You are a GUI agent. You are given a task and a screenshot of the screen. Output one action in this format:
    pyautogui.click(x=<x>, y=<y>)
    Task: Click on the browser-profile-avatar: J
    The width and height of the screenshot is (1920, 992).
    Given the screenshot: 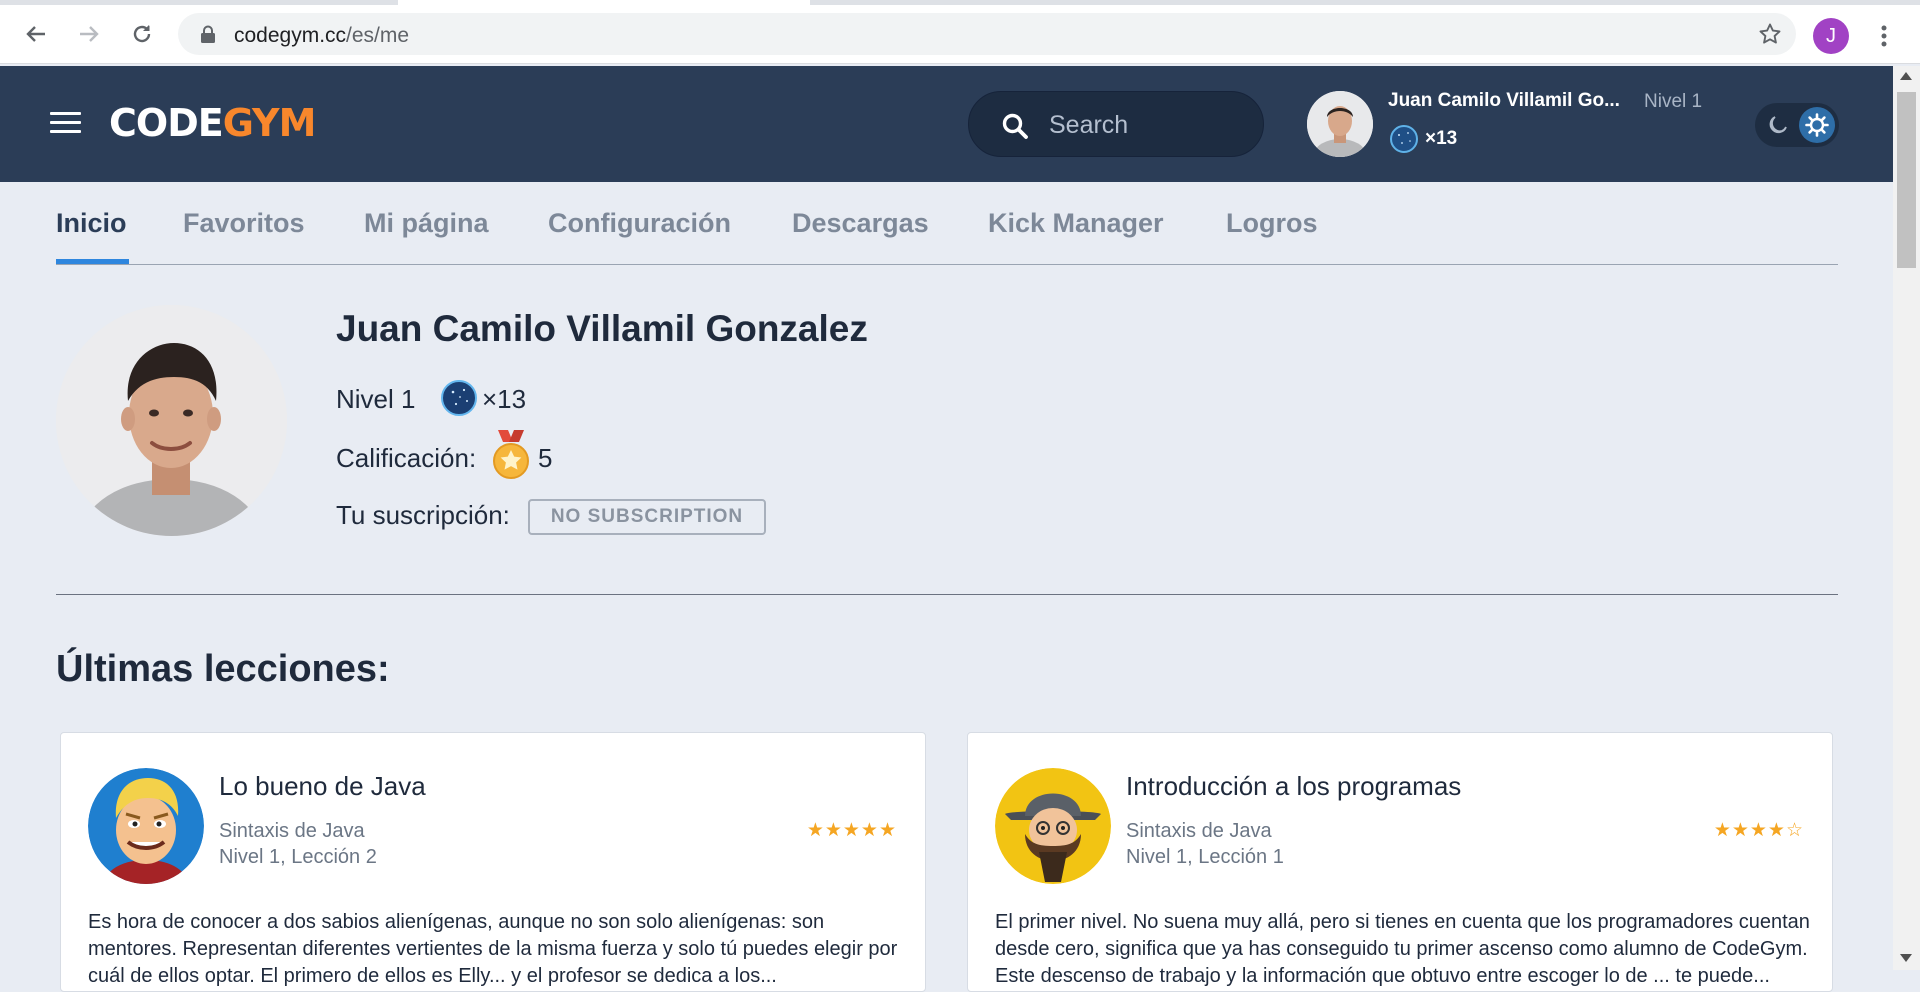 What is the action you would take?
    pyautogui.click(x=1831, y=36)
    